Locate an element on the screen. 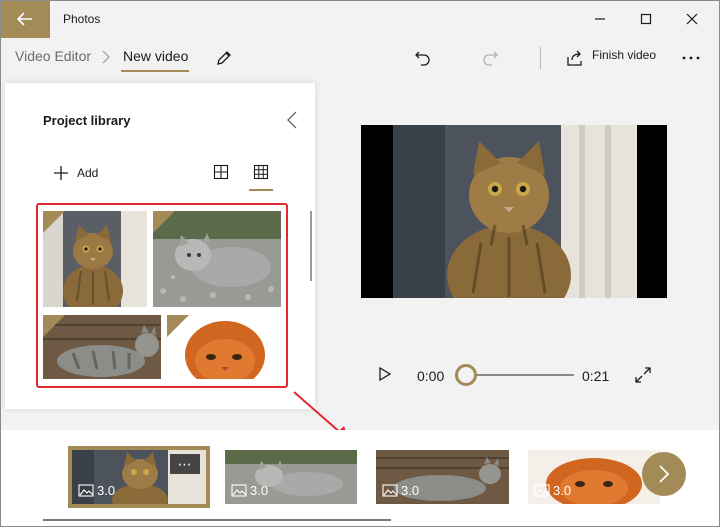 The image size is (720, 527). small-grid-icon is located at coordinates (261, 172).